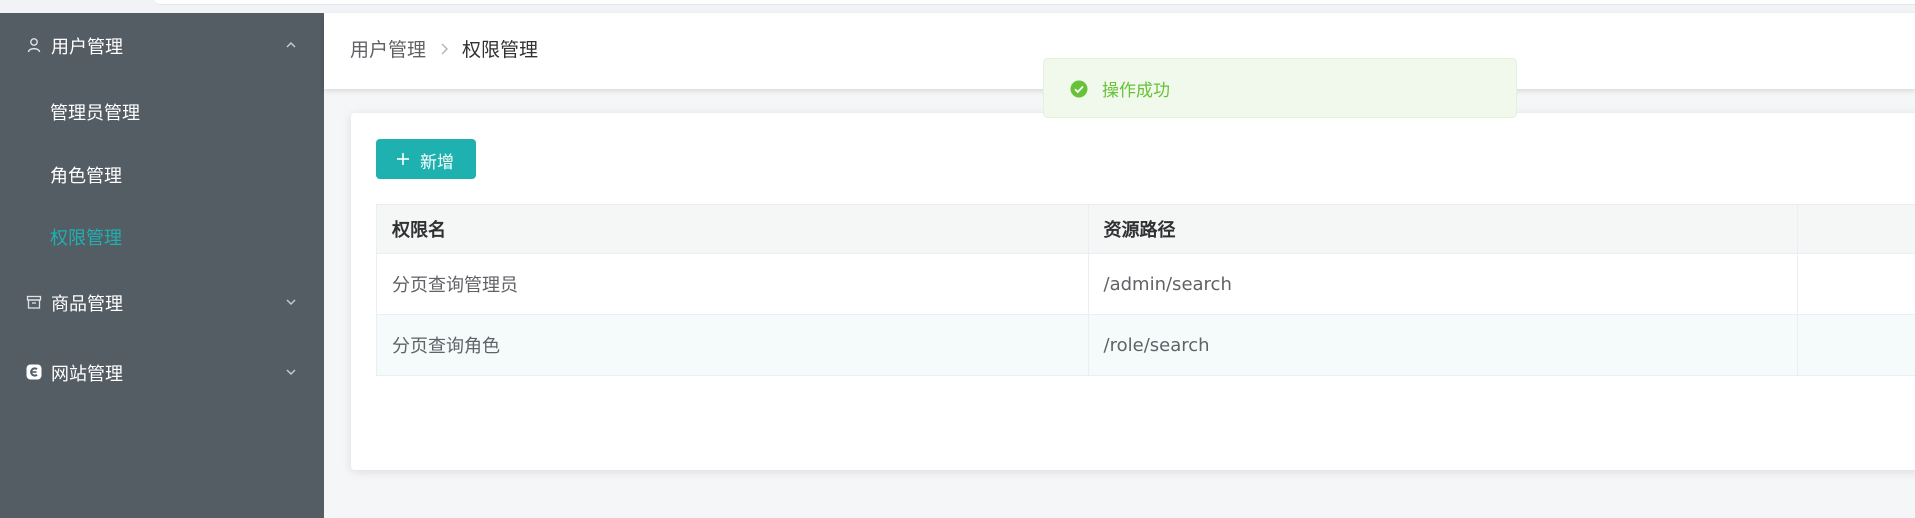 Image resolution: width=1915 pixels, height=518 pixels. I want to click on user-icon, so click(34, 45).